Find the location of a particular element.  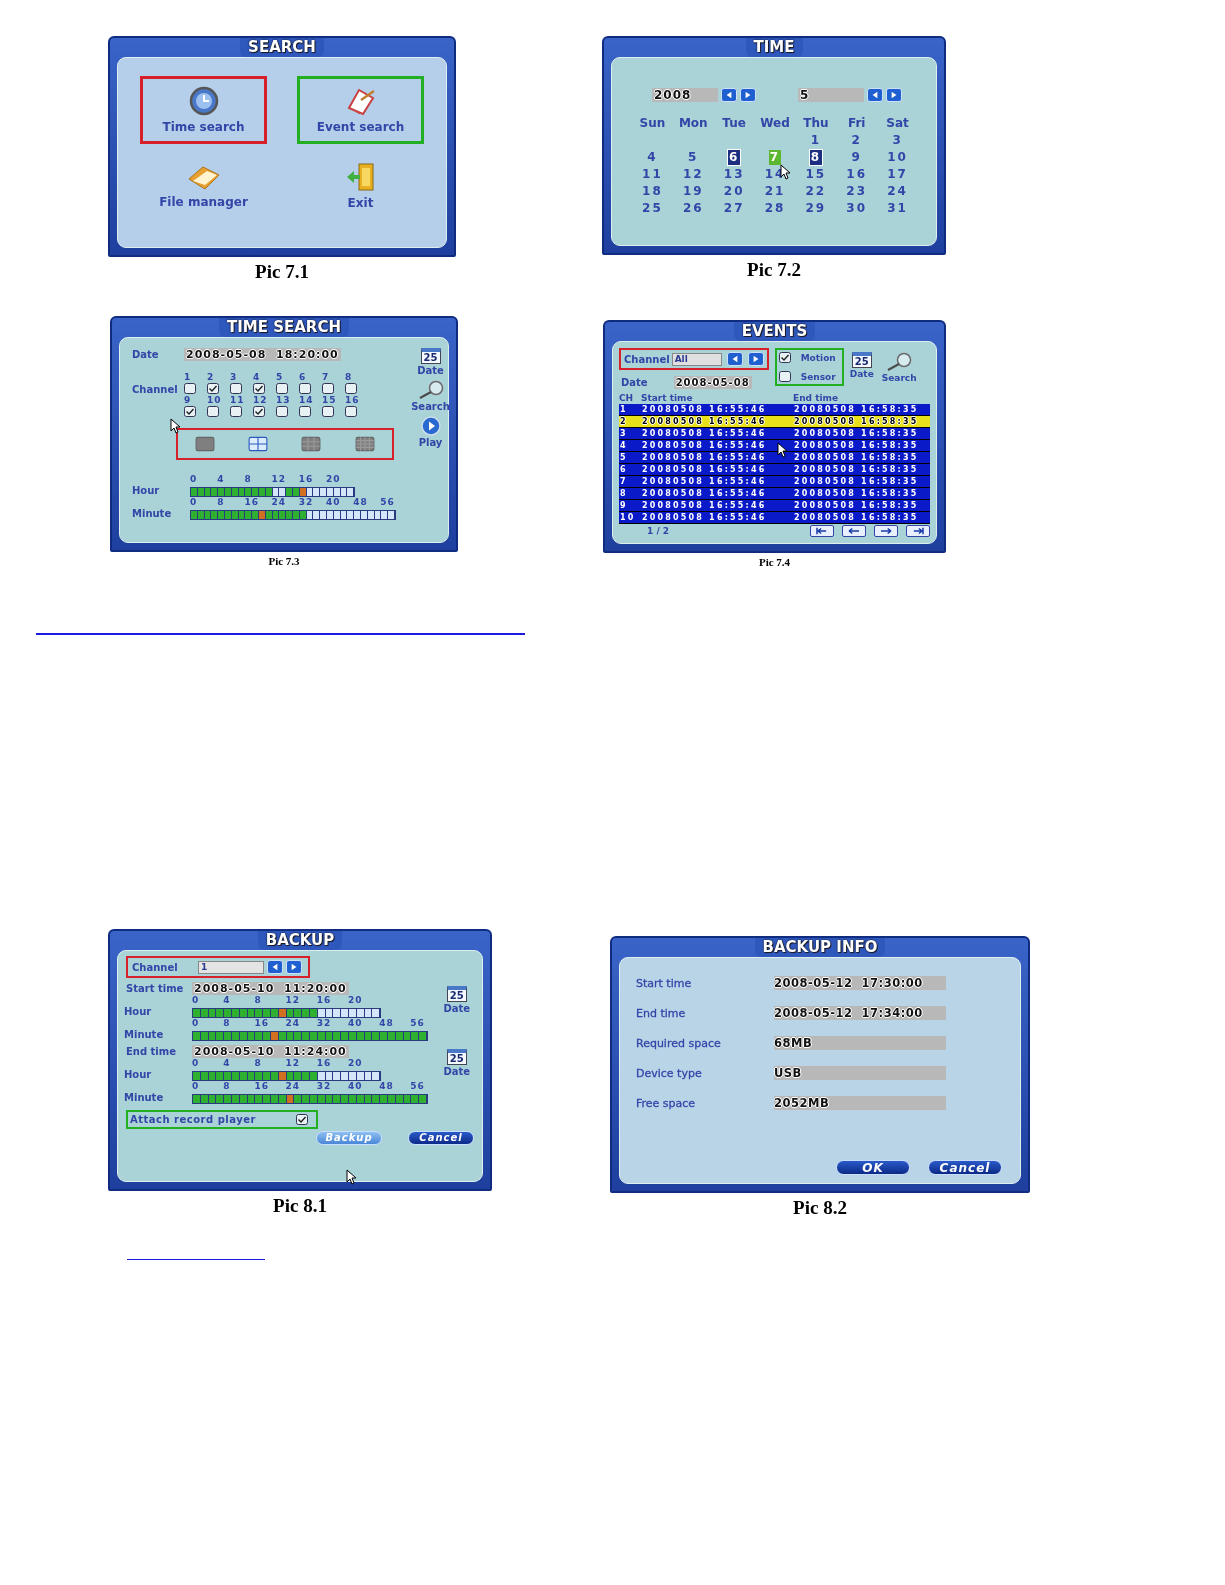

timeline-bar is located at coordinates (310, 1099).